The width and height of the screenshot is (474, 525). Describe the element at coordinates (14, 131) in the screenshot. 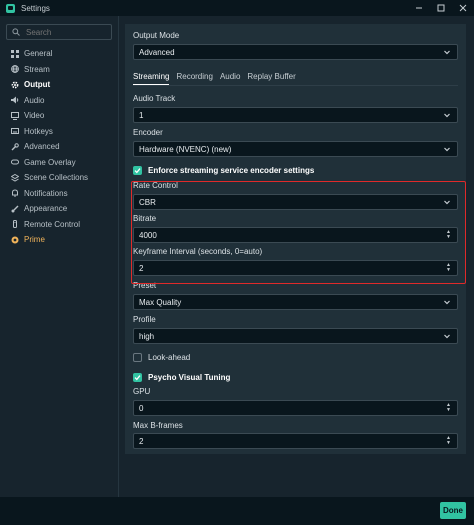

I see `keyboard-icon` at that location.